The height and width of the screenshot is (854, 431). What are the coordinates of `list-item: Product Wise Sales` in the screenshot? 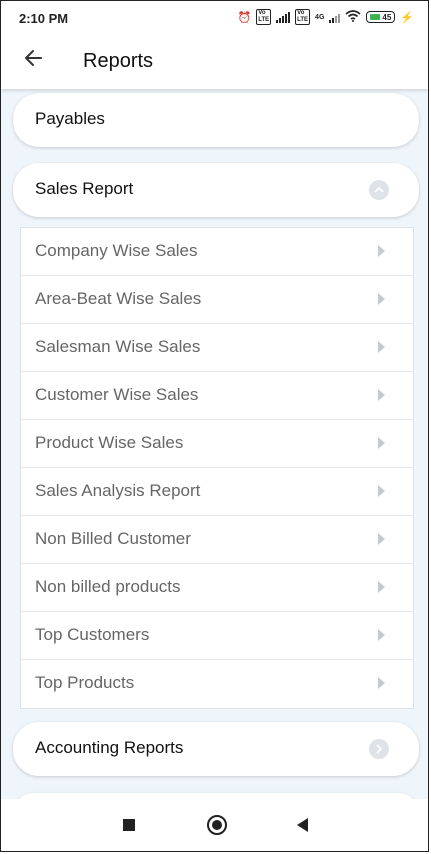 It's located at (217, 444).